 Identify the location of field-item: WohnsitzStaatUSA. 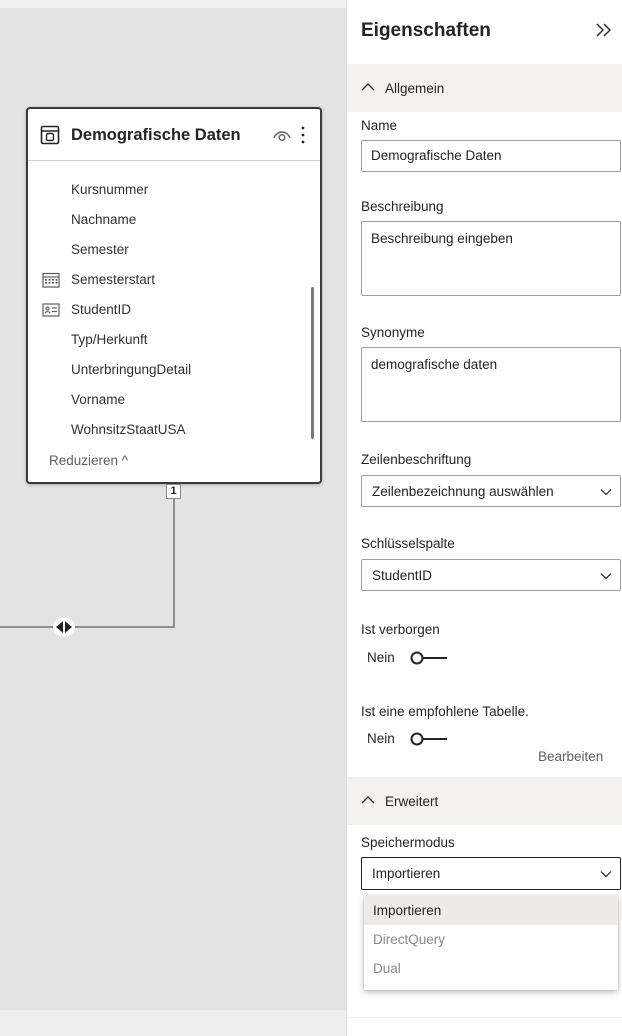
(174, 430).